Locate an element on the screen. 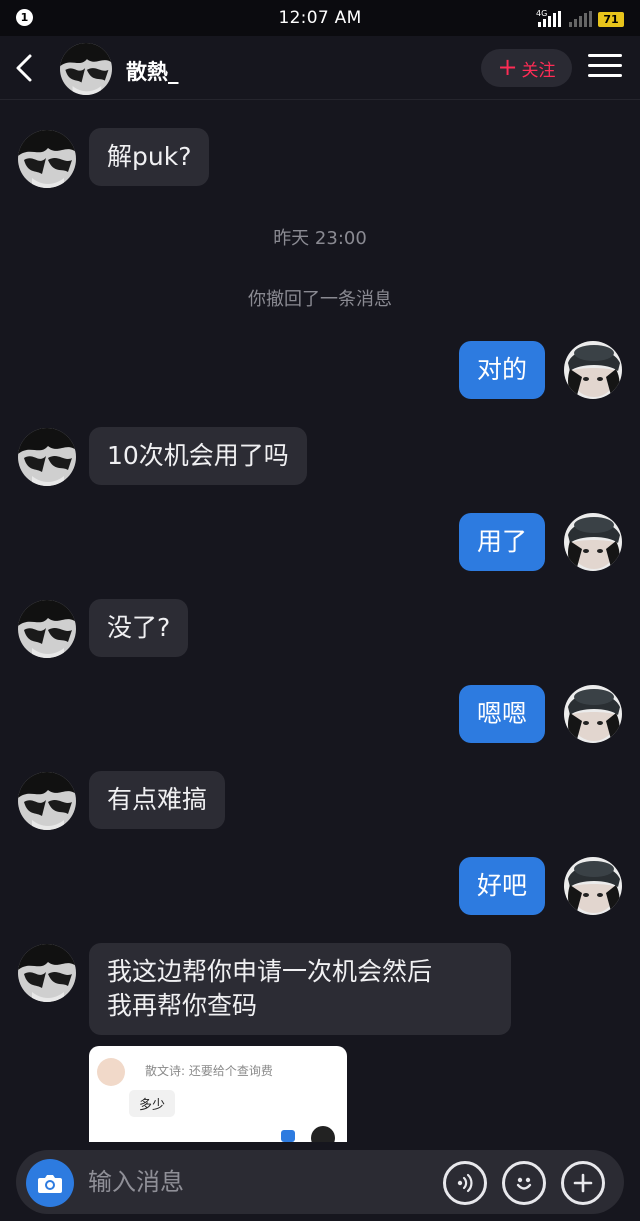  message-bubble-outgoing: 对的 is located at coordinates (502, 370).